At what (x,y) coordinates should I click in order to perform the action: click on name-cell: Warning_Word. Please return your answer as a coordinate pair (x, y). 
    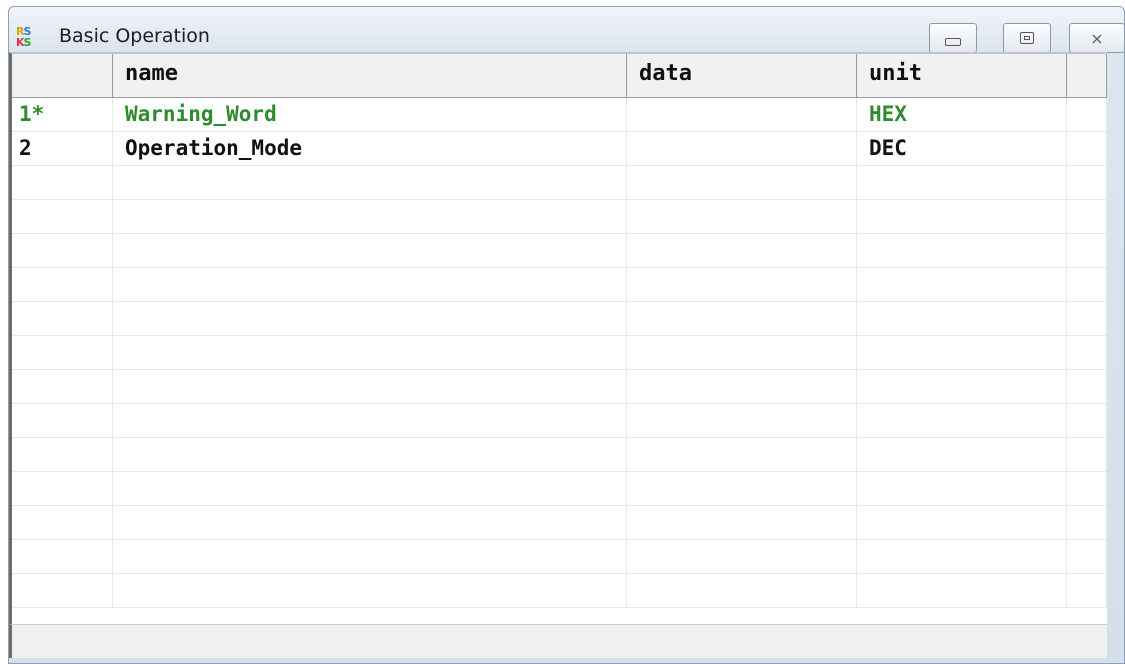
    Looking at the image, I should click on (370, 114).